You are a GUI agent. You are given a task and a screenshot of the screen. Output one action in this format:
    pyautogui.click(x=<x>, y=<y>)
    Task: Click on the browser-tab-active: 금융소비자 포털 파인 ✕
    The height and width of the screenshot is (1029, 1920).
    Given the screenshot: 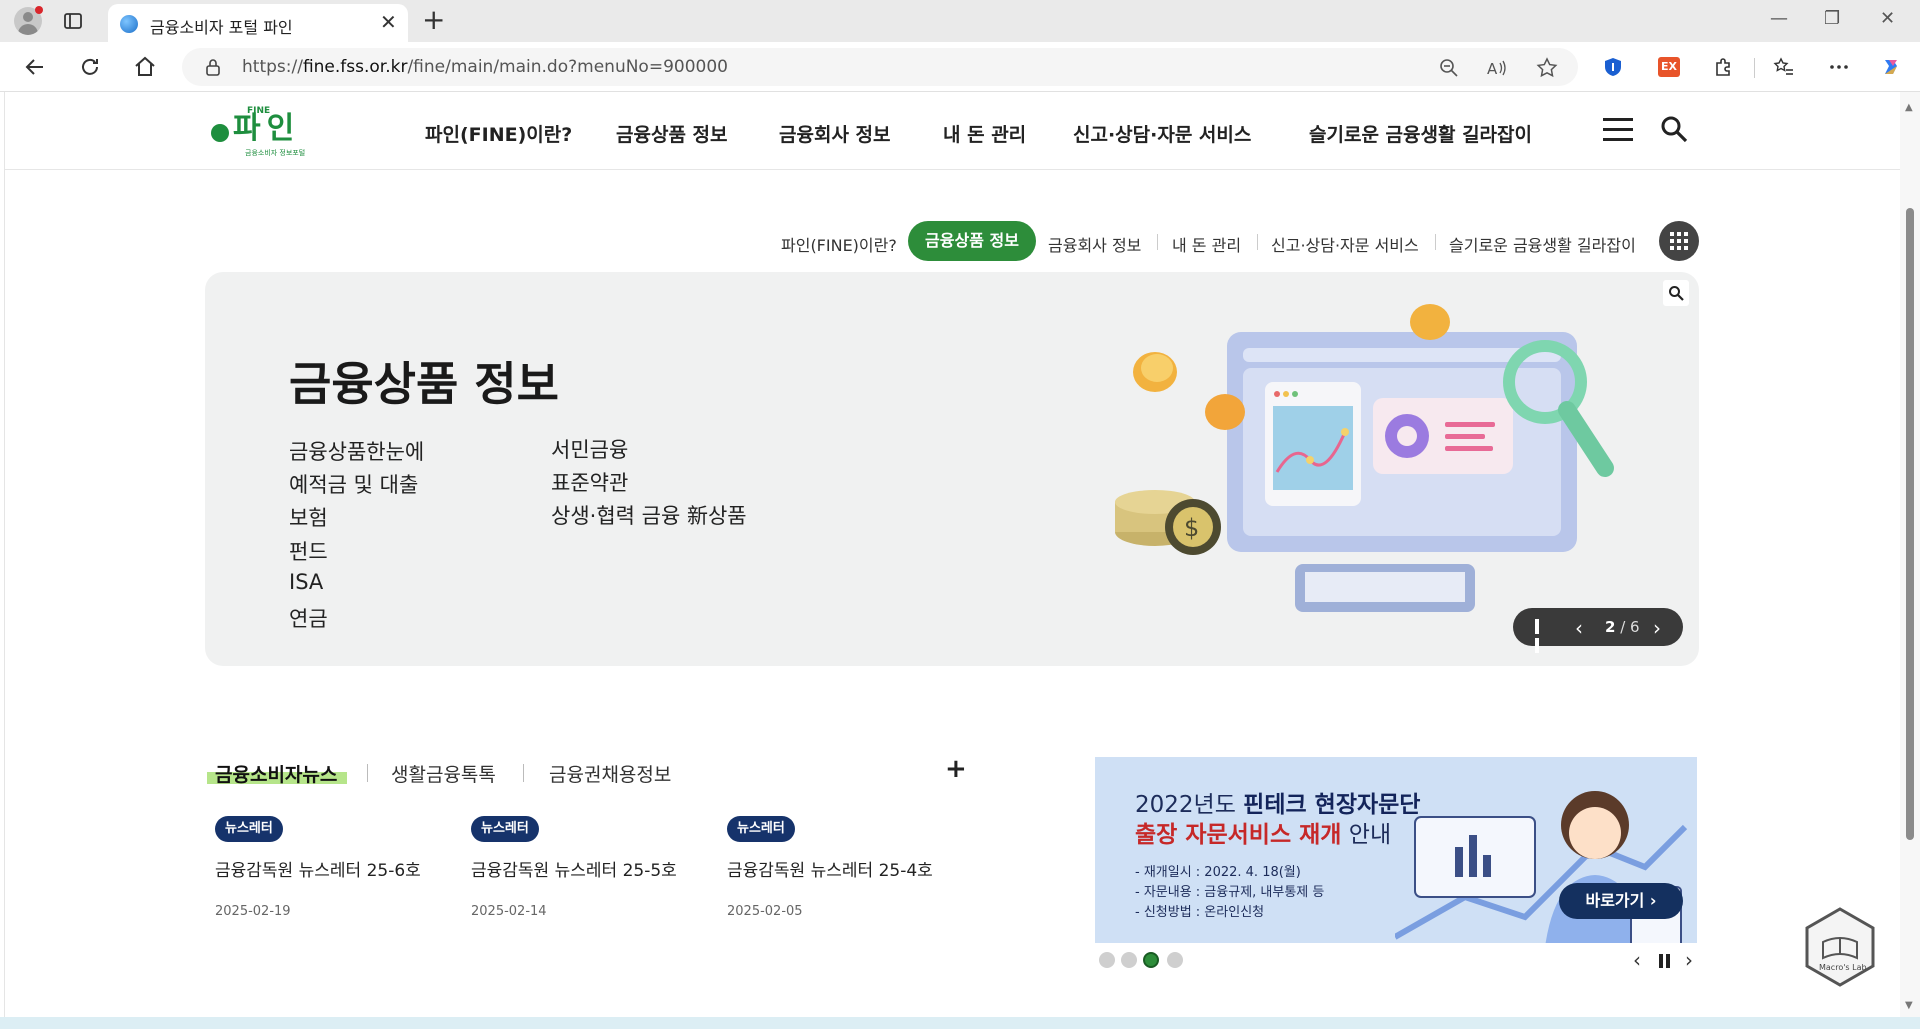 What is the action you would take?
    pyautogui.click(x=258, y=23)
    